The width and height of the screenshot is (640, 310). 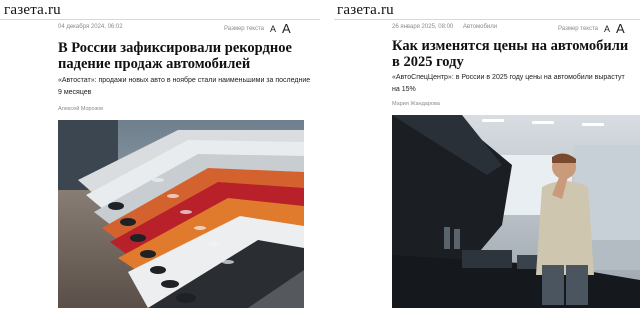 What do you see at coordinates (480, 27) in the screenshot?
I see `article-category-link: Автомобили` at bounding box center [480, 27].